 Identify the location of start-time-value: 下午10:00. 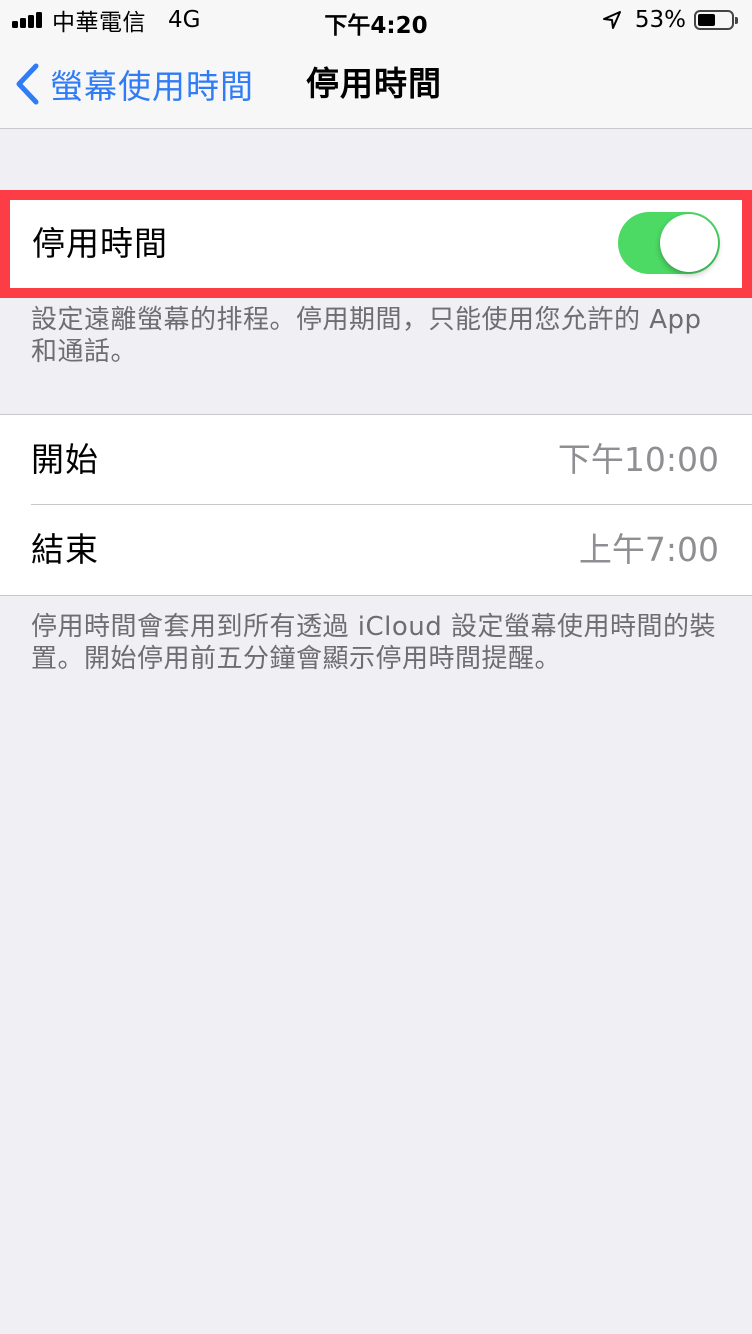
(638, 459).